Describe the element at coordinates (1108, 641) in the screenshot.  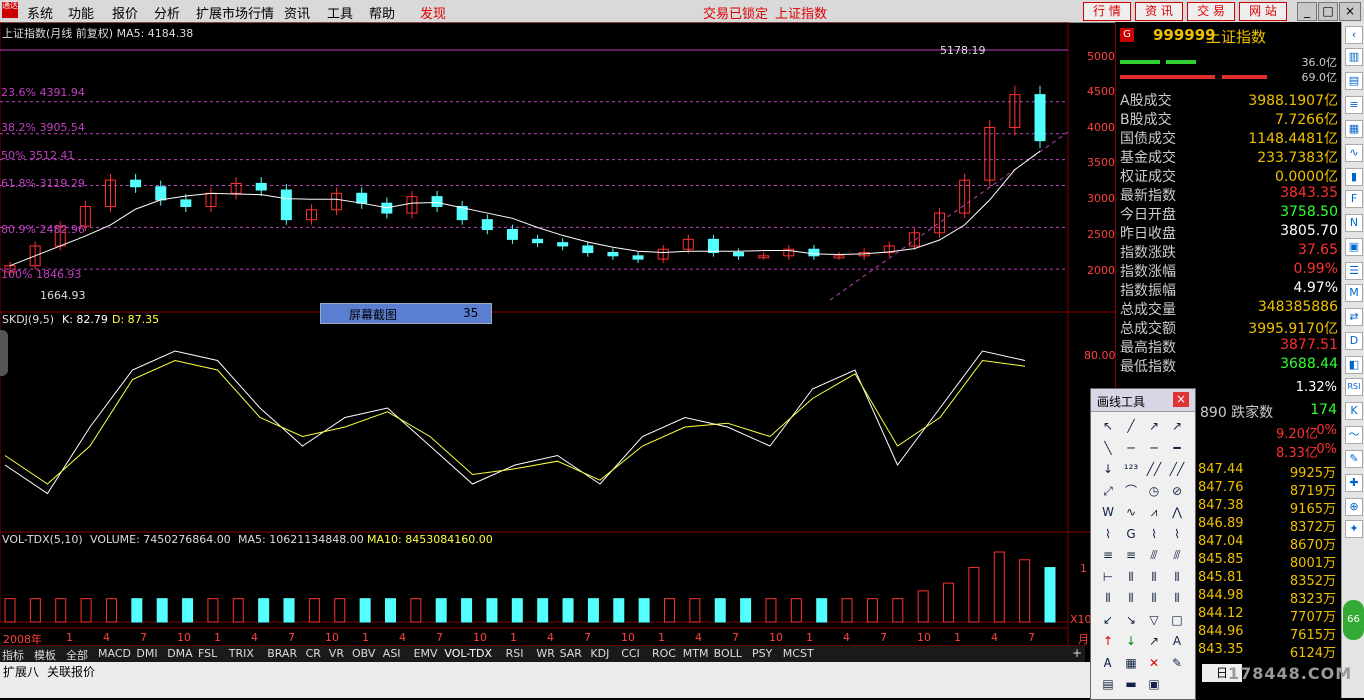
I see `drawing-tool-icon: ↑` at that location.